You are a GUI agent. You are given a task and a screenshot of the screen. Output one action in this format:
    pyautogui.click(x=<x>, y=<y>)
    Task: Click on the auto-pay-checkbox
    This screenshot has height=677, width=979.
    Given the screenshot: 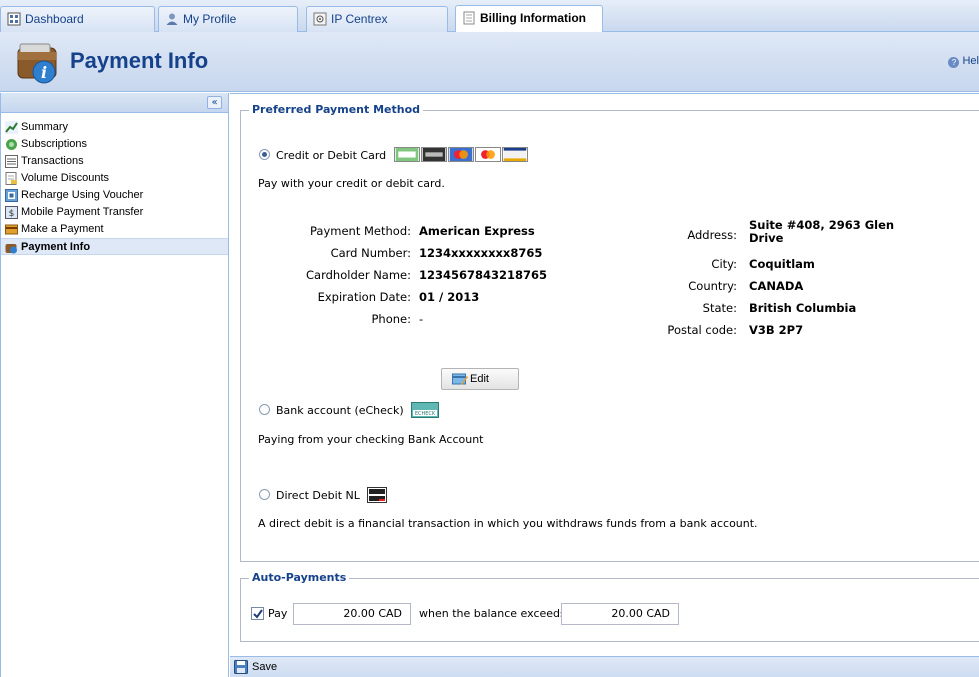 What is the action you would take?
    pyautogui.click(x=257, y=613)
    